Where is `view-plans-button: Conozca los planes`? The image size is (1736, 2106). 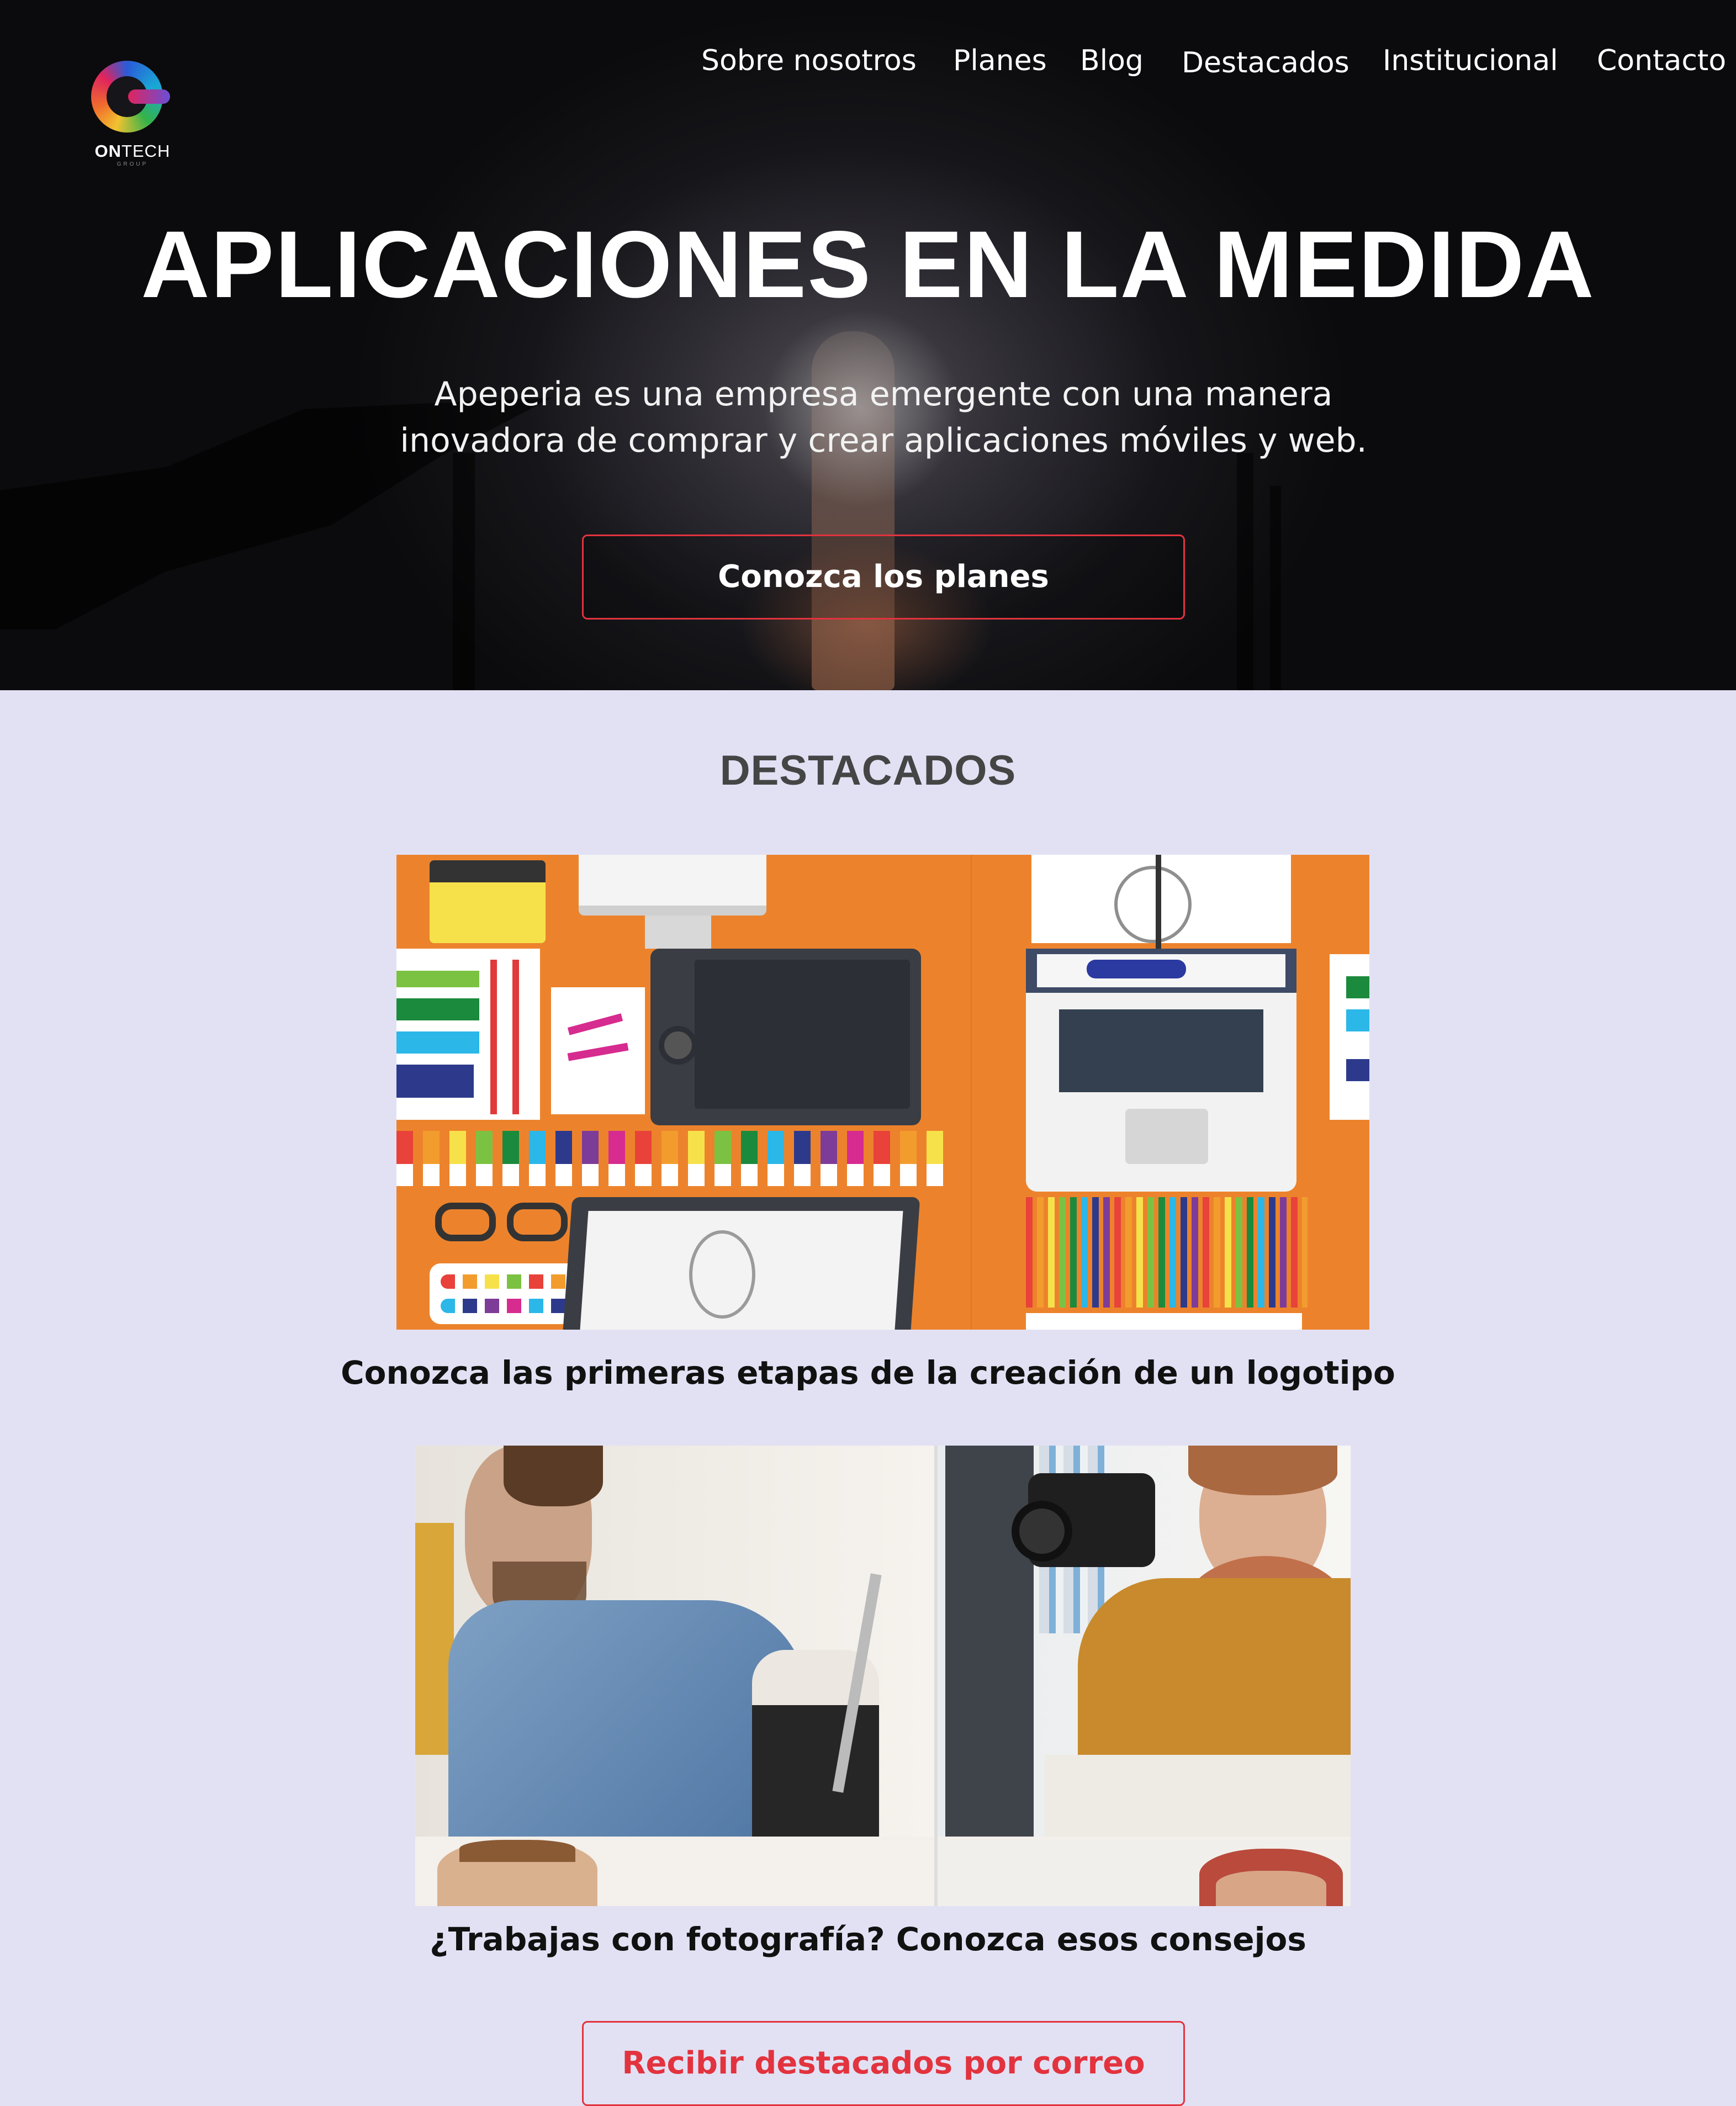
view-plans-button: Conozca los planes is located at coordinates (883, 577).